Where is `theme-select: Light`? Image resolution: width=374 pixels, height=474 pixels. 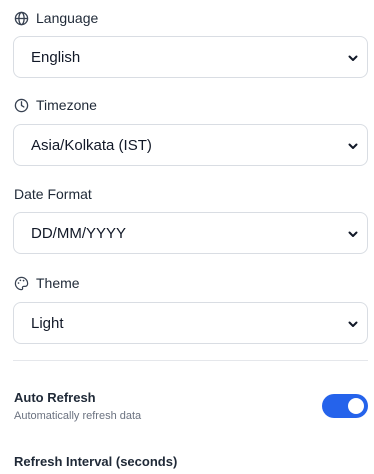 theme-select: Light is located at coordinates (190, 323).